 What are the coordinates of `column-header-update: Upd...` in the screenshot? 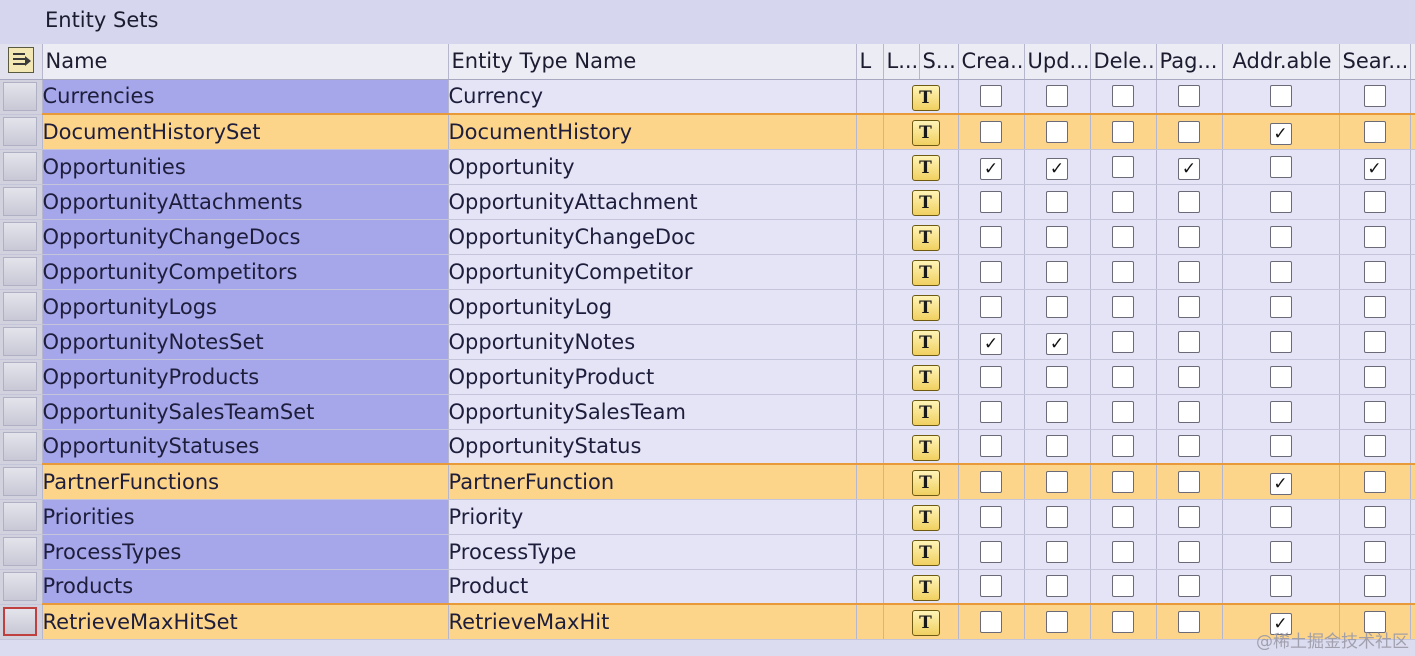 It's located at (1057, 62).